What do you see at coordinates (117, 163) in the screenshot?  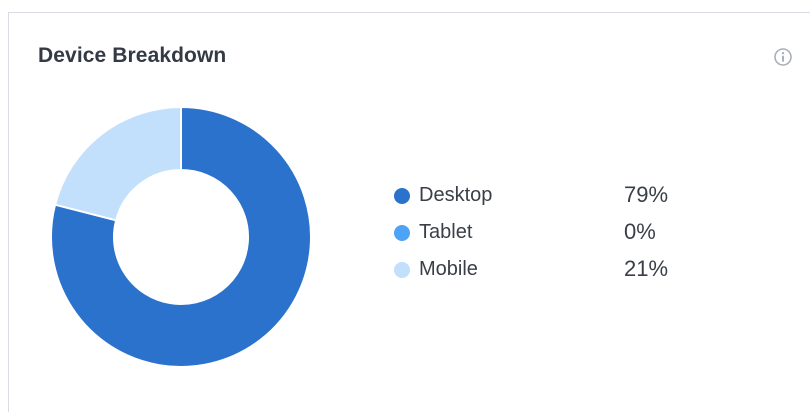 I see `donut-slice-mobile` at bounding box center [117, 163].